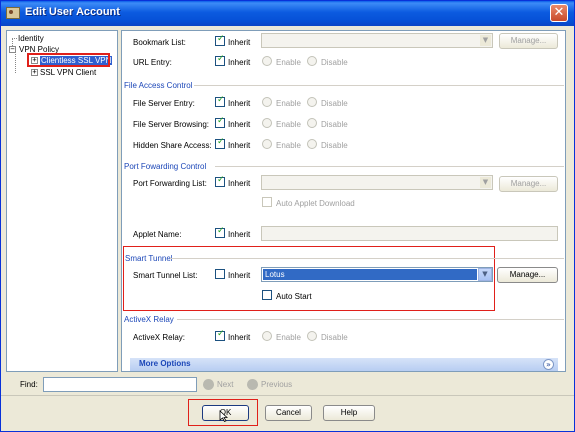  What do you see at coordinates (172, 145) in the screenshot?
I see `hidden-share-access-label: Hidden Share Access:` at bounding box center [172, 145].